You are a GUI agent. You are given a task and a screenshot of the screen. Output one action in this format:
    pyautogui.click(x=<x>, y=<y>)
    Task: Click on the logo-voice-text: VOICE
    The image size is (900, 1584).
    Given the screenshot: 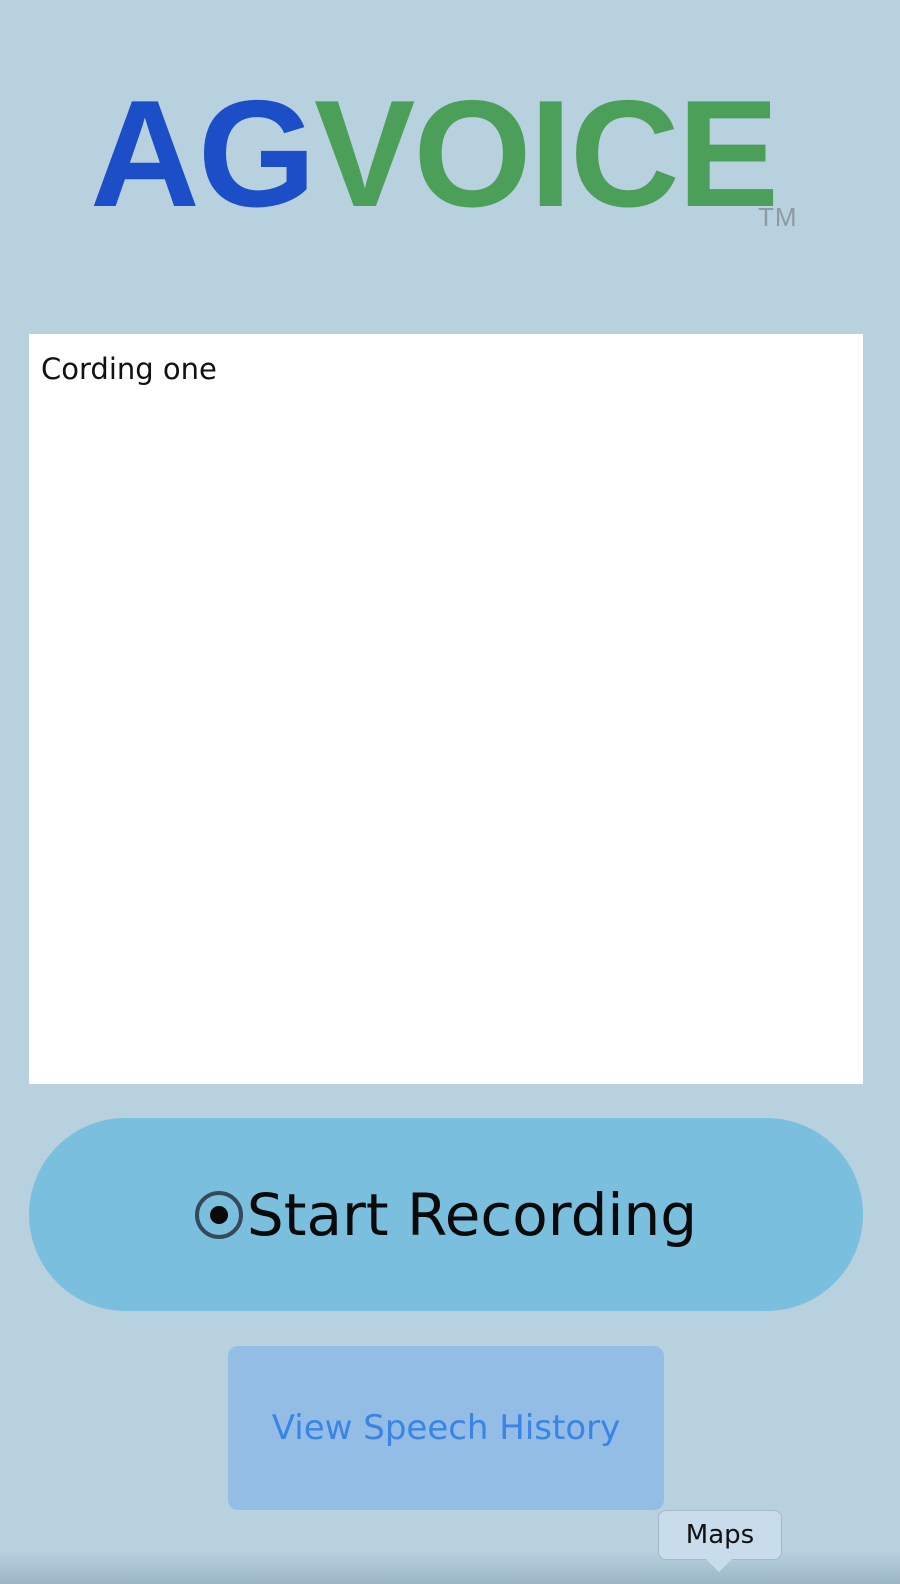 What is the action you would take?
    pyautogui.click(x=546, y=154)
    